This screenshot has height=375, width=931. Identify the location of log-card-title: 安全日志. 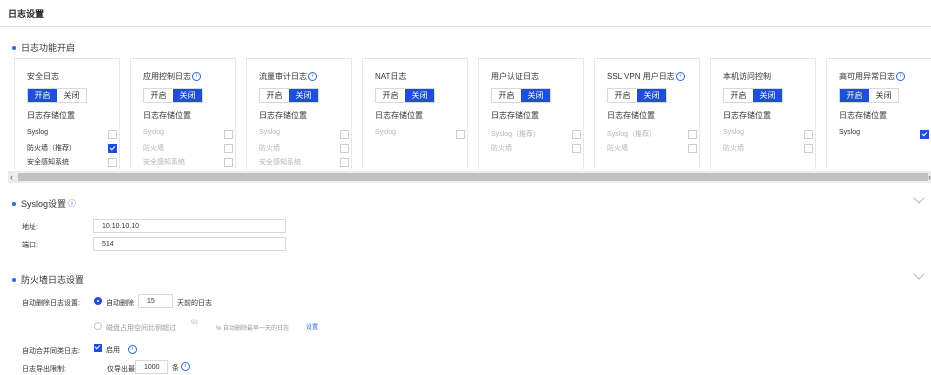
(43, 76).